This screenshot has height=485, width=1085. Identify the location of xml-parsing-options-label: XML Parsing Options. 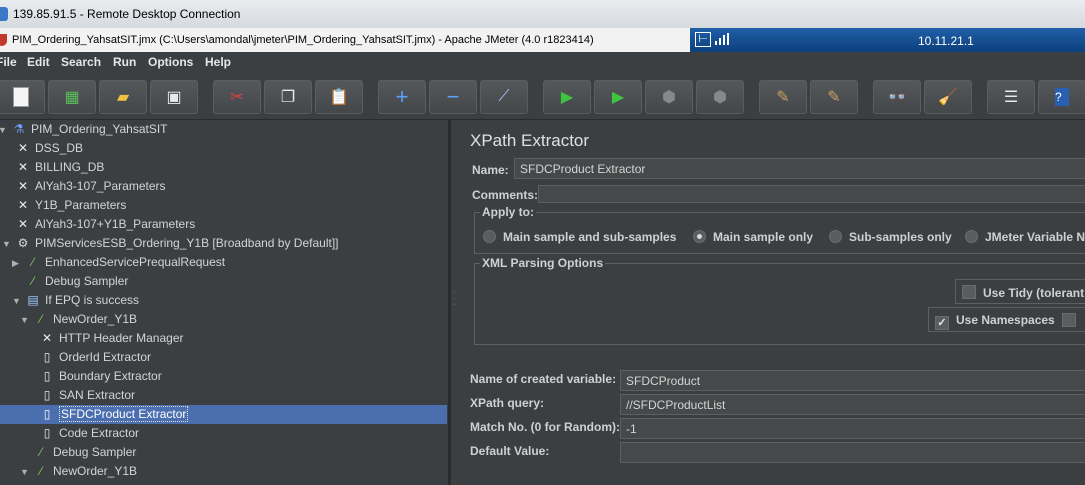
(543, 263).